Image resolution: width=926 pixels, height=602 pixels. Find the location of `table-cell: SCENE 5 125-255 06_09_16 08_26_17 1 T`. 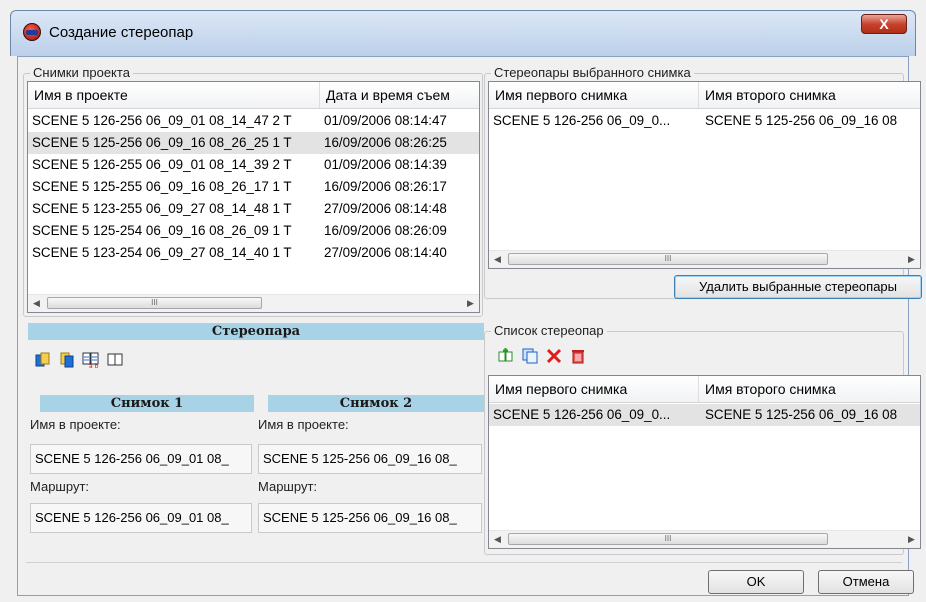

table-cell: SCENE 5 125-255 06_09_16 08_26_17 1 T is located at coordinates (162, 186).